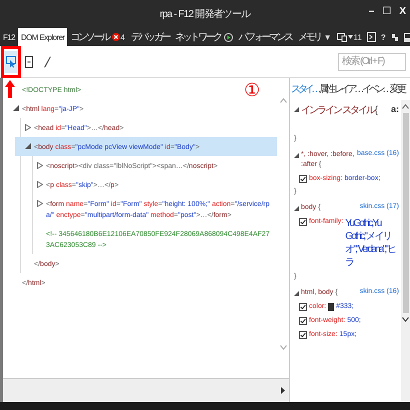 The image size is (410, 410). What do you see at coordinates (47, 62) in the screenshot?
I see `pen-icon` at bounding box center [47, 62].